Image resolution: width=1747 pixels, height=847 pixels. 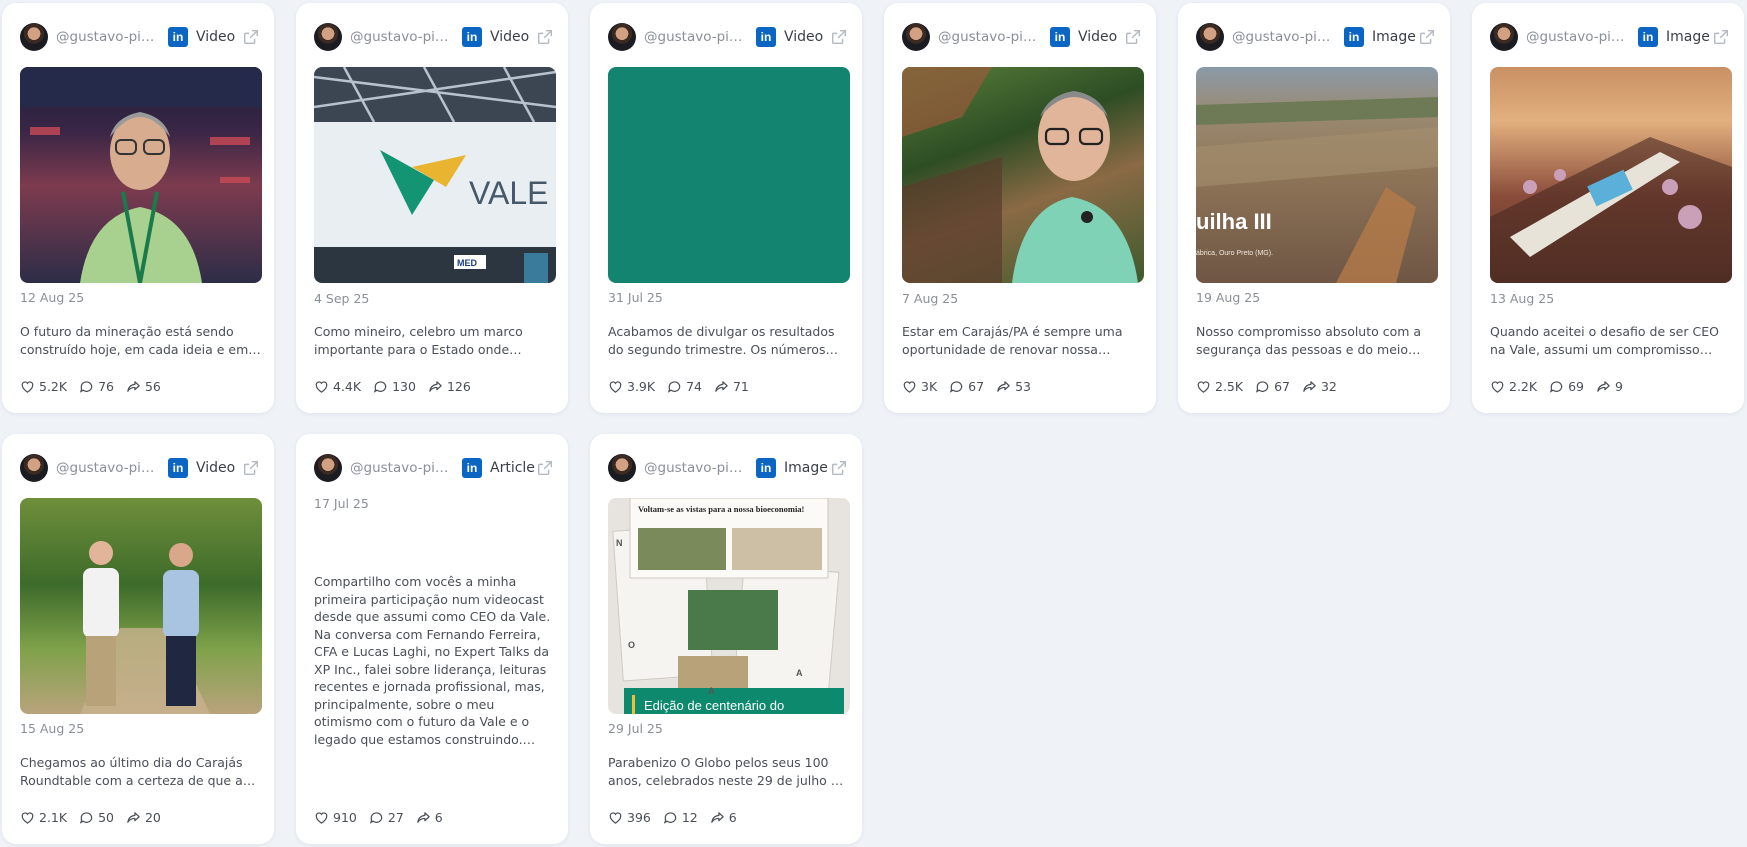 I want to click on post-media-image, so click(x=1611, y=175).